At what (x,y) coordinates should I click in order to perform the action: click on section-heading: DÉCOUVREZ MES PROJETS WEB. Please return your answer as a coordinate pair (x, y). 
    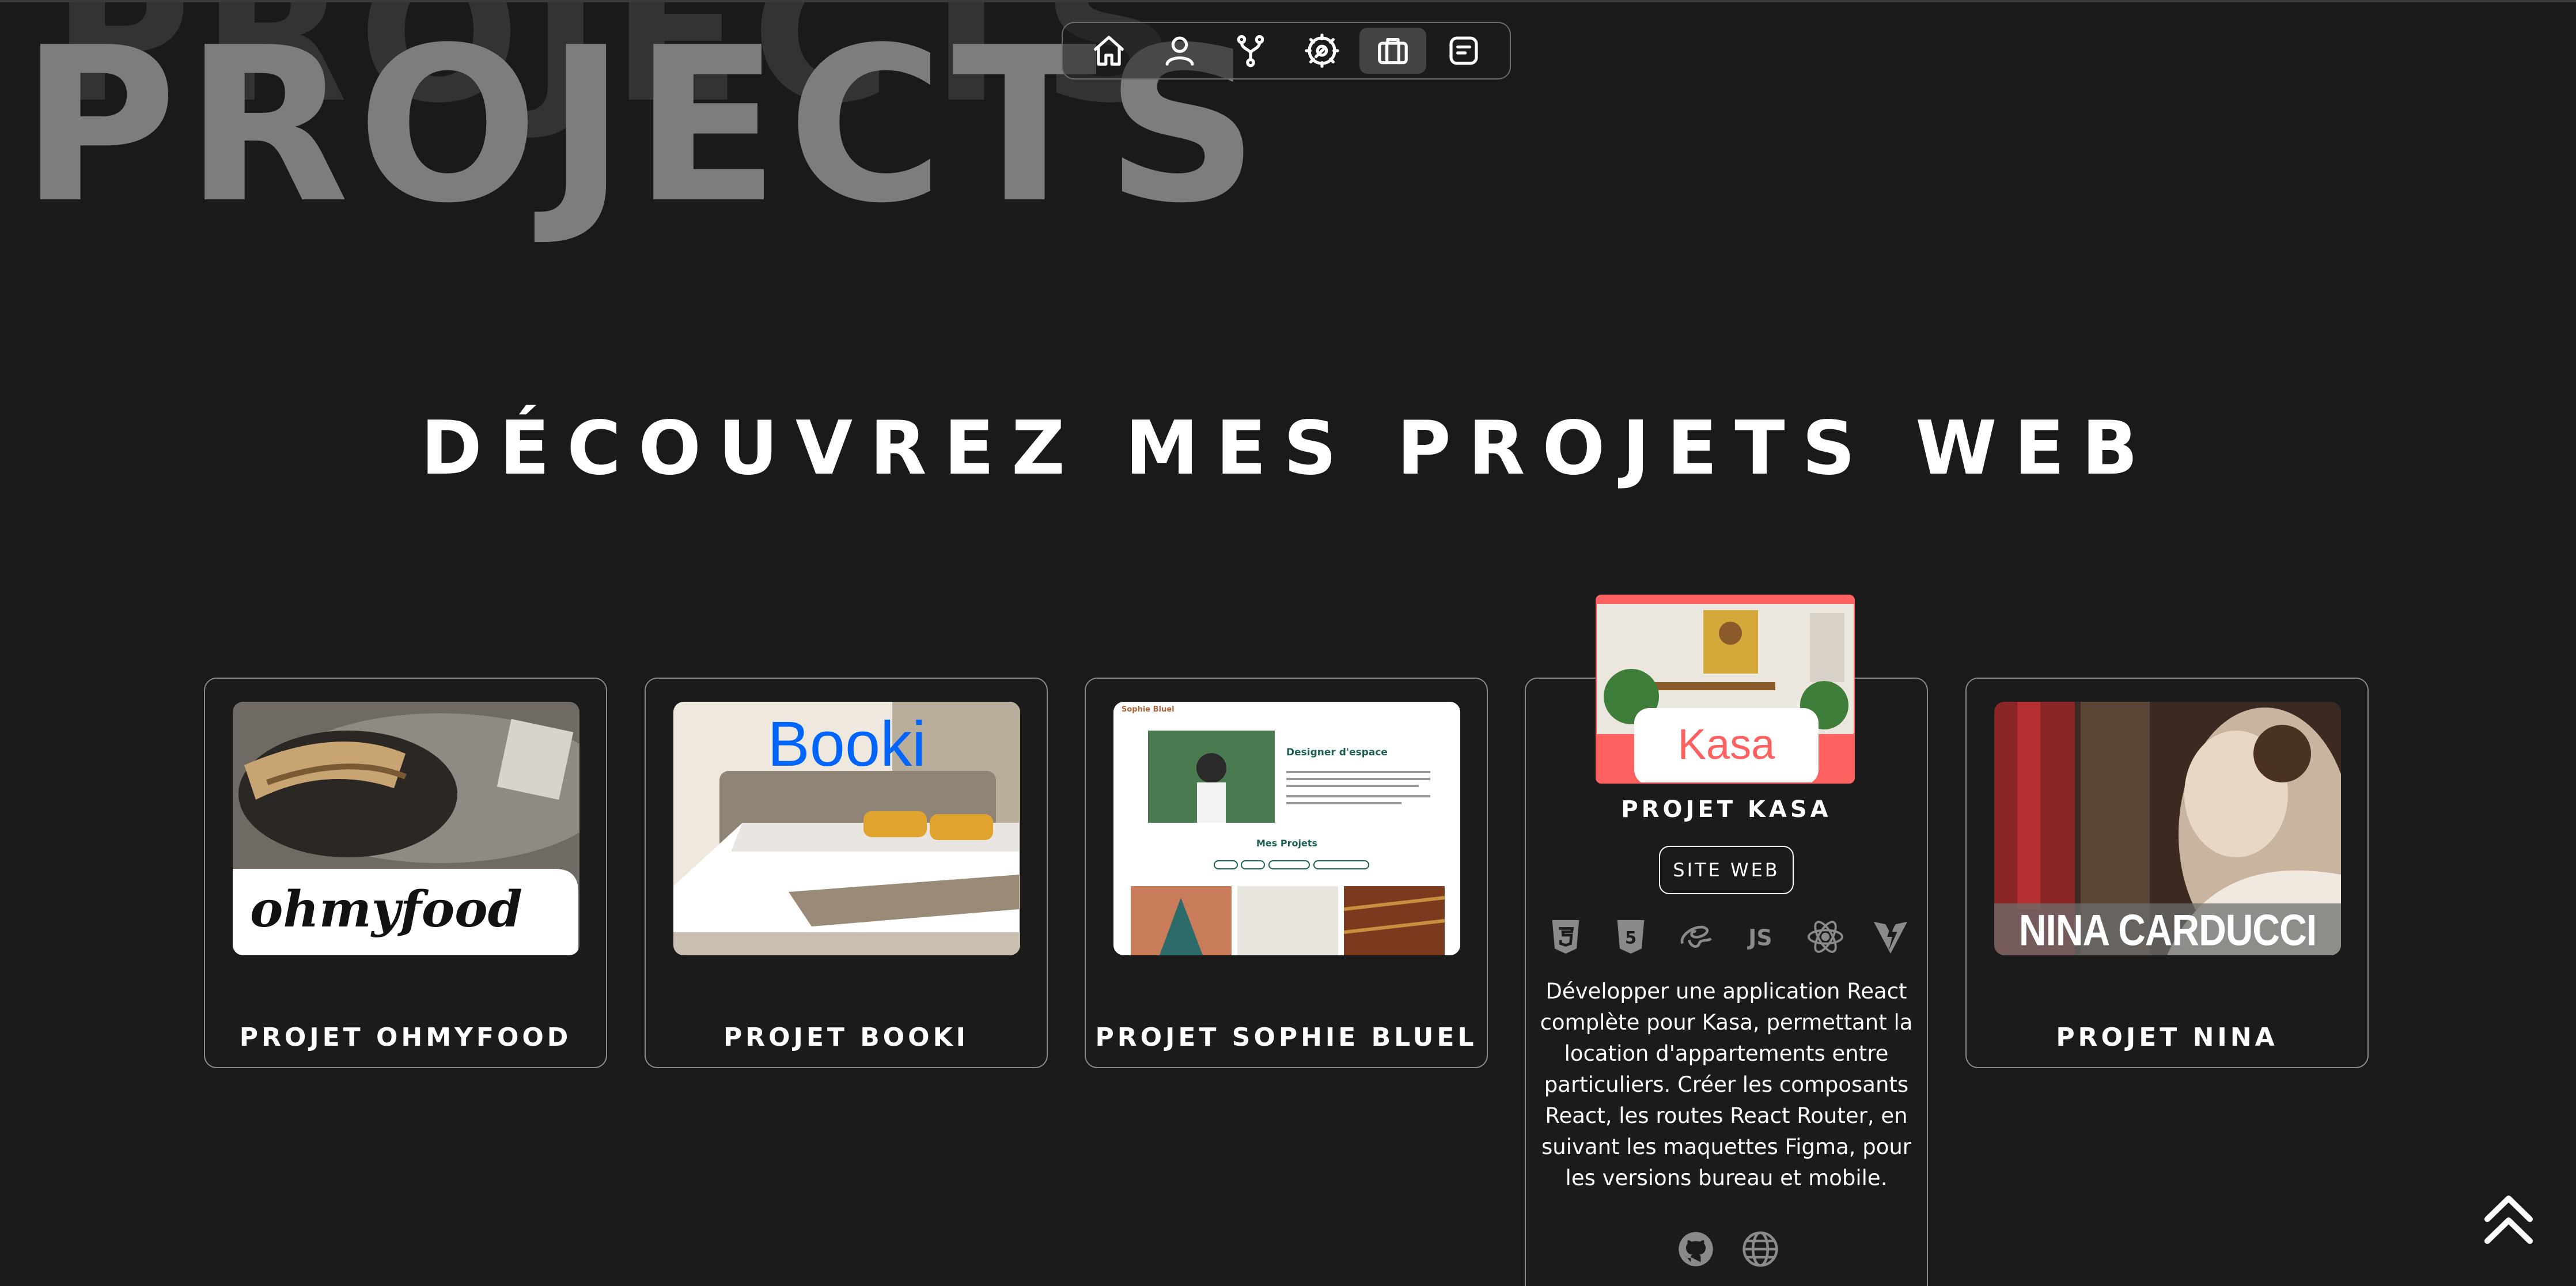
    Looking at the image, I should click on (1288, 448).